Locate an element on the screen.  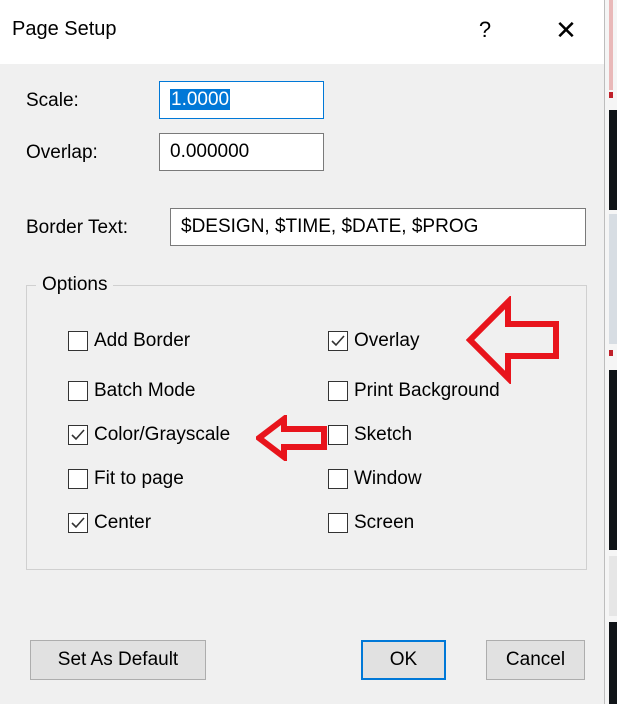
color-grayscale-label: Color/Grayscale is located at coordinates (162, 434).